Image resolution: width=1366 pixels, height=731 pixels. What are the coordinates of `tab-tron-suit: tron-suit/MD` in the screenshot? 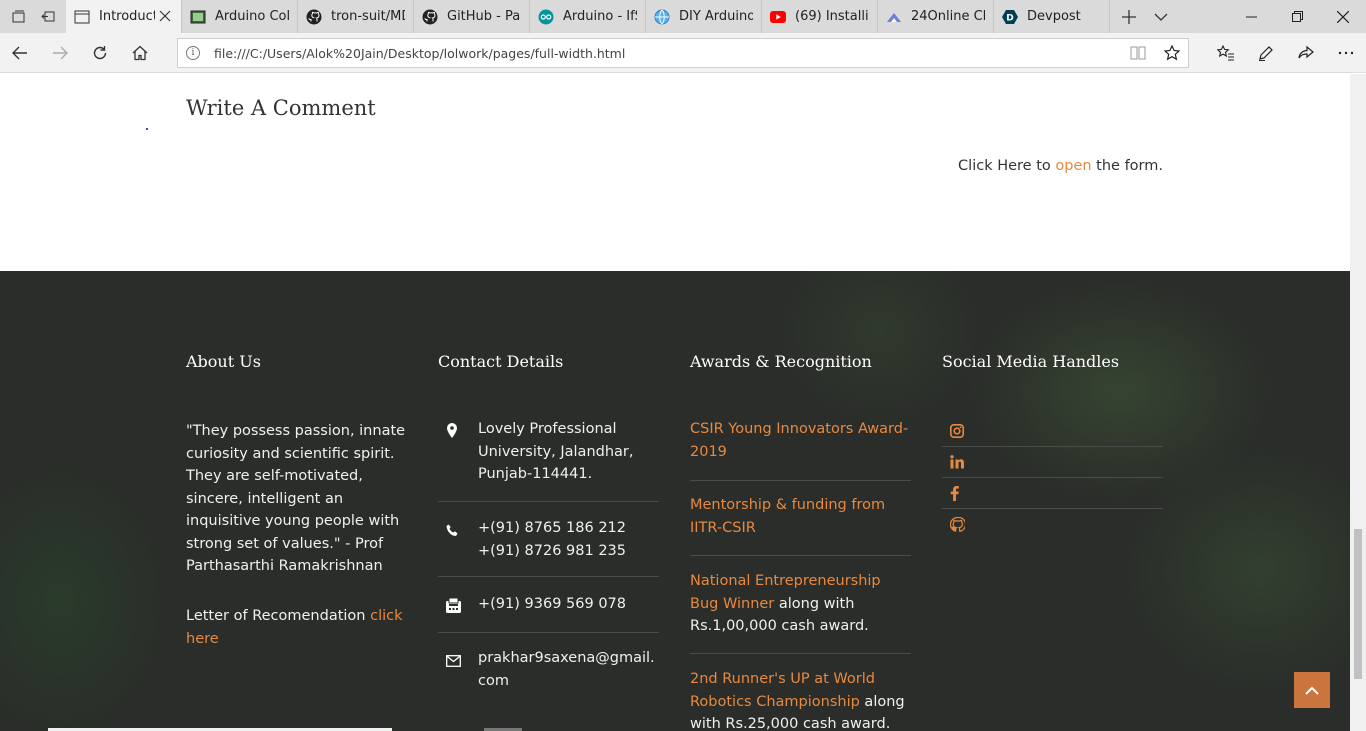 It's located at (356, 16).